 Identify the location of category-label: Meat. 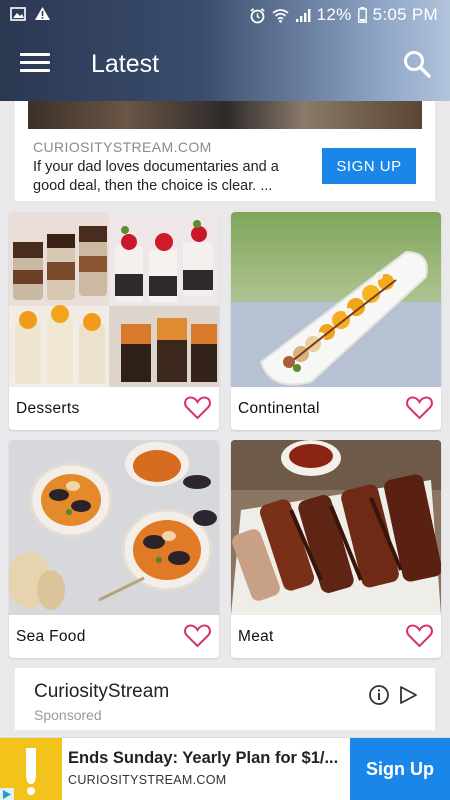
(256, 636).